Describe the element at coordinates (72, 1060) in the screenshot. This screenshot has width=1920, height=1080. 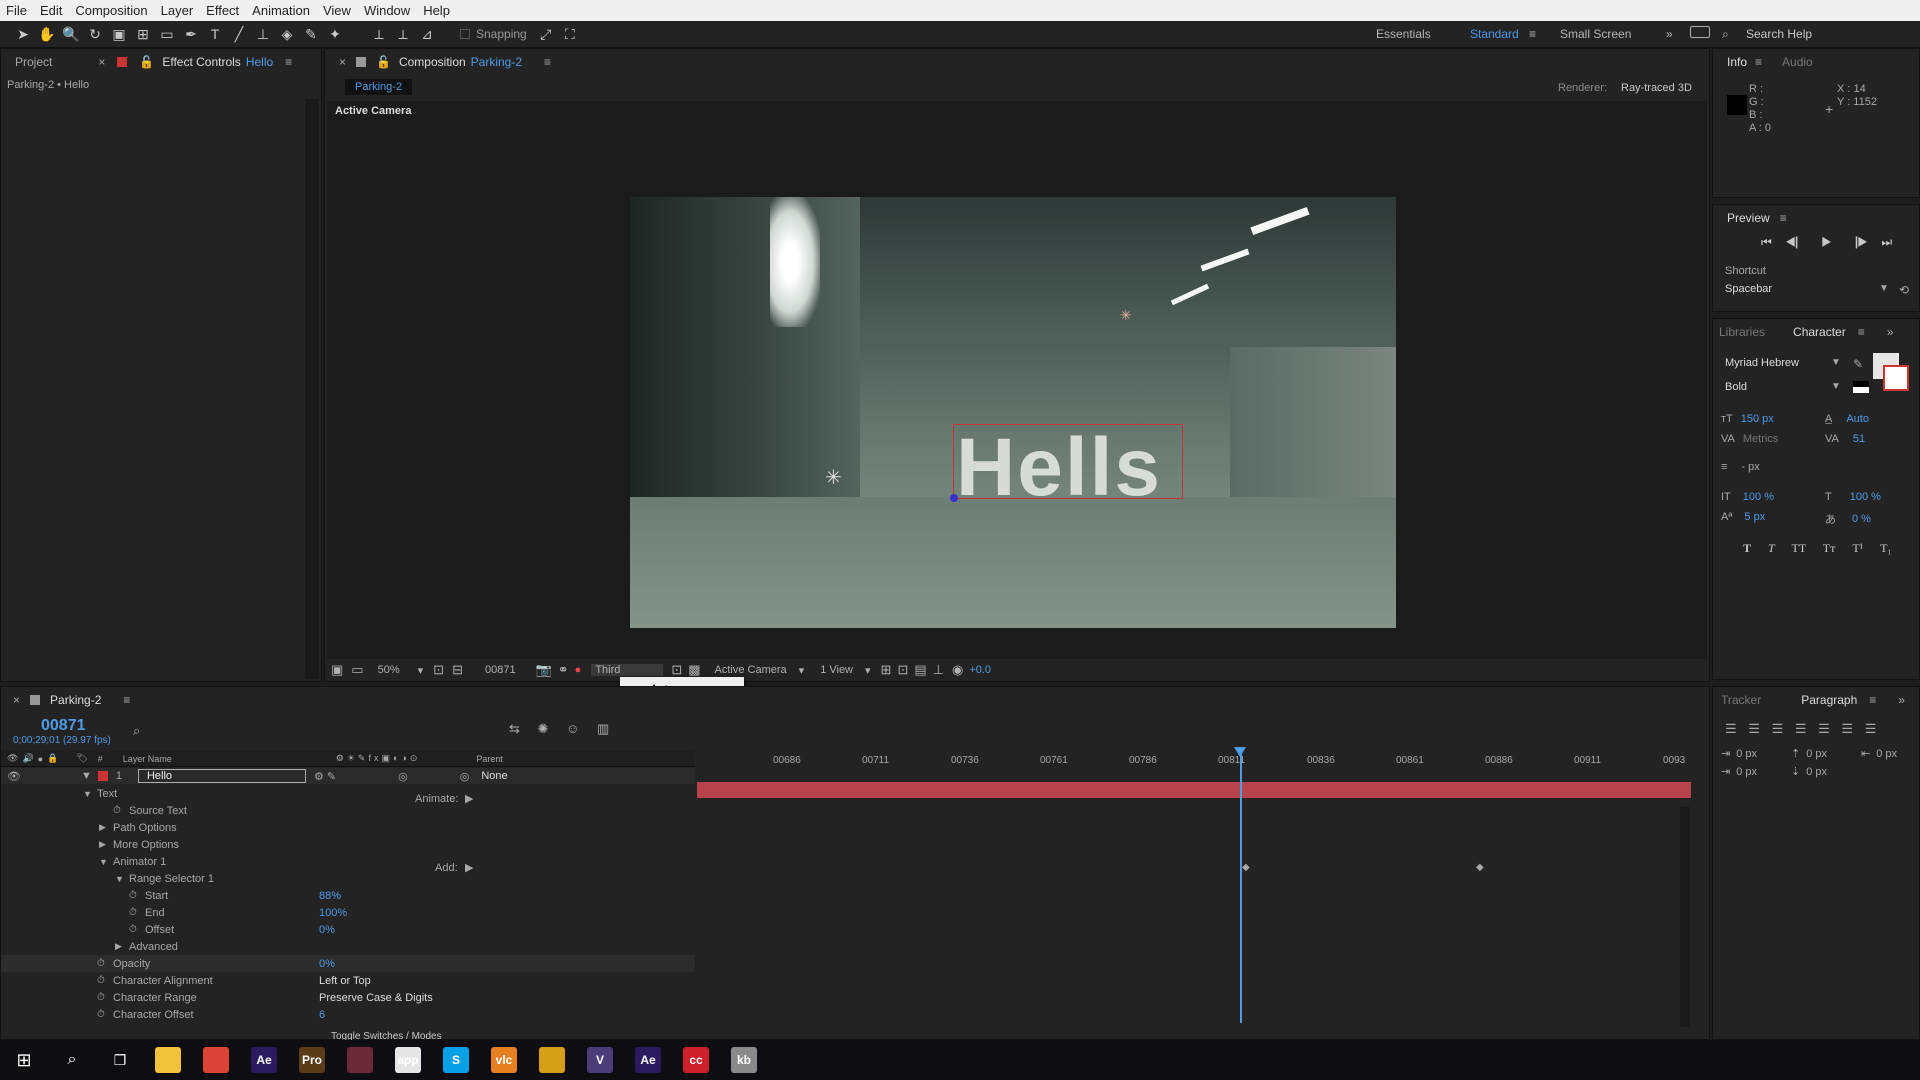
I see `search-button: ⌕` at that location.